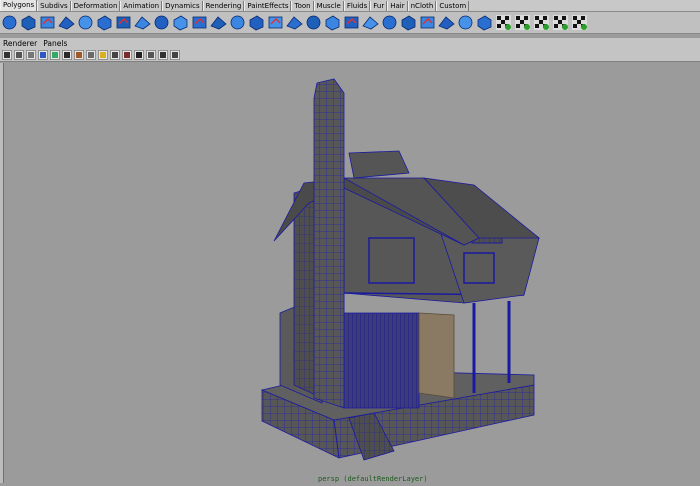 The image size is (700, 486). I want to click on poly-cone-icon, so click(66, 22).